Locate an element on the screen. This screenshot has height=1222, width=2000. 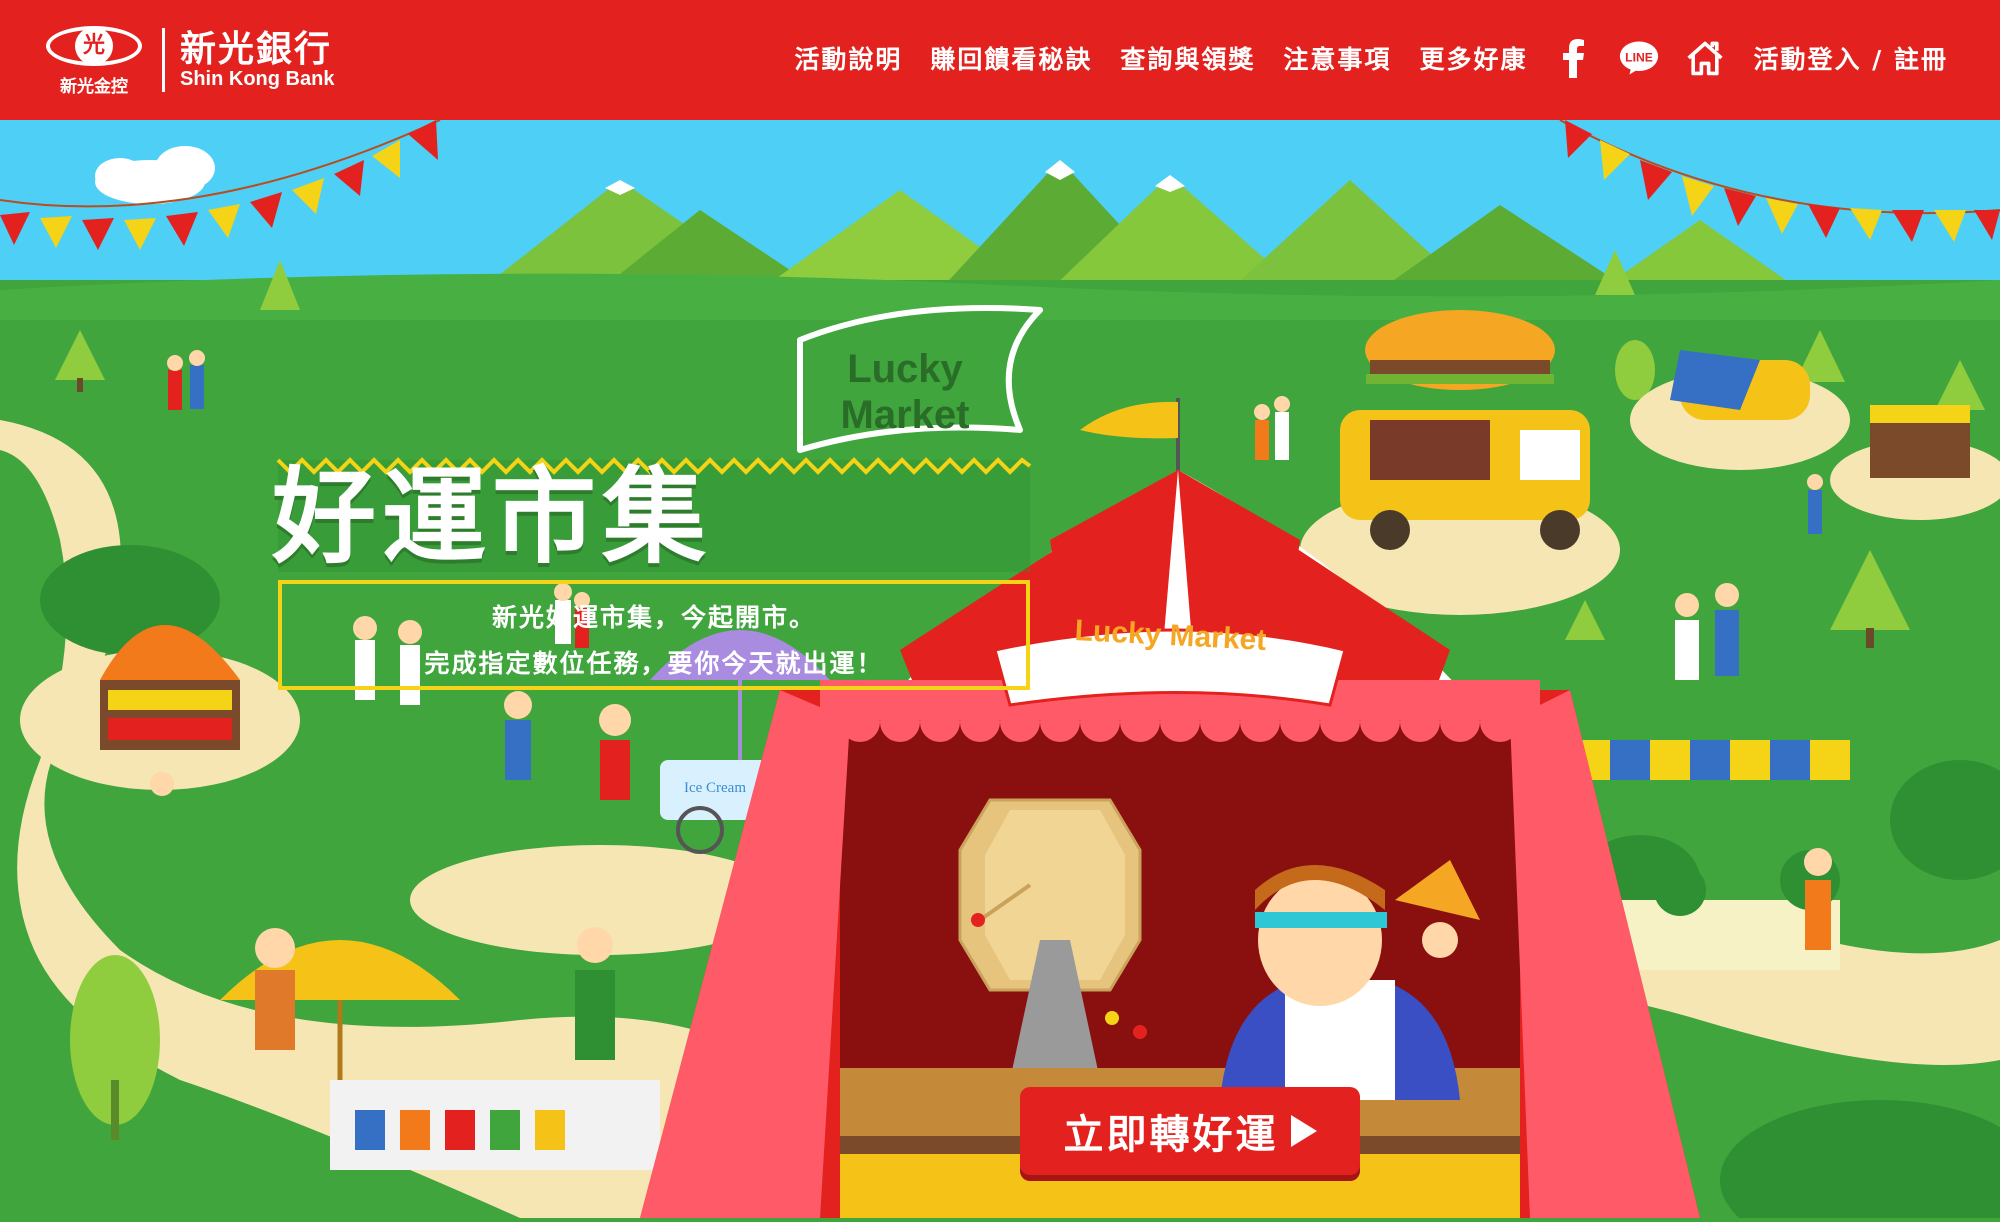
logo-divider is located at coordinates (163, 60).